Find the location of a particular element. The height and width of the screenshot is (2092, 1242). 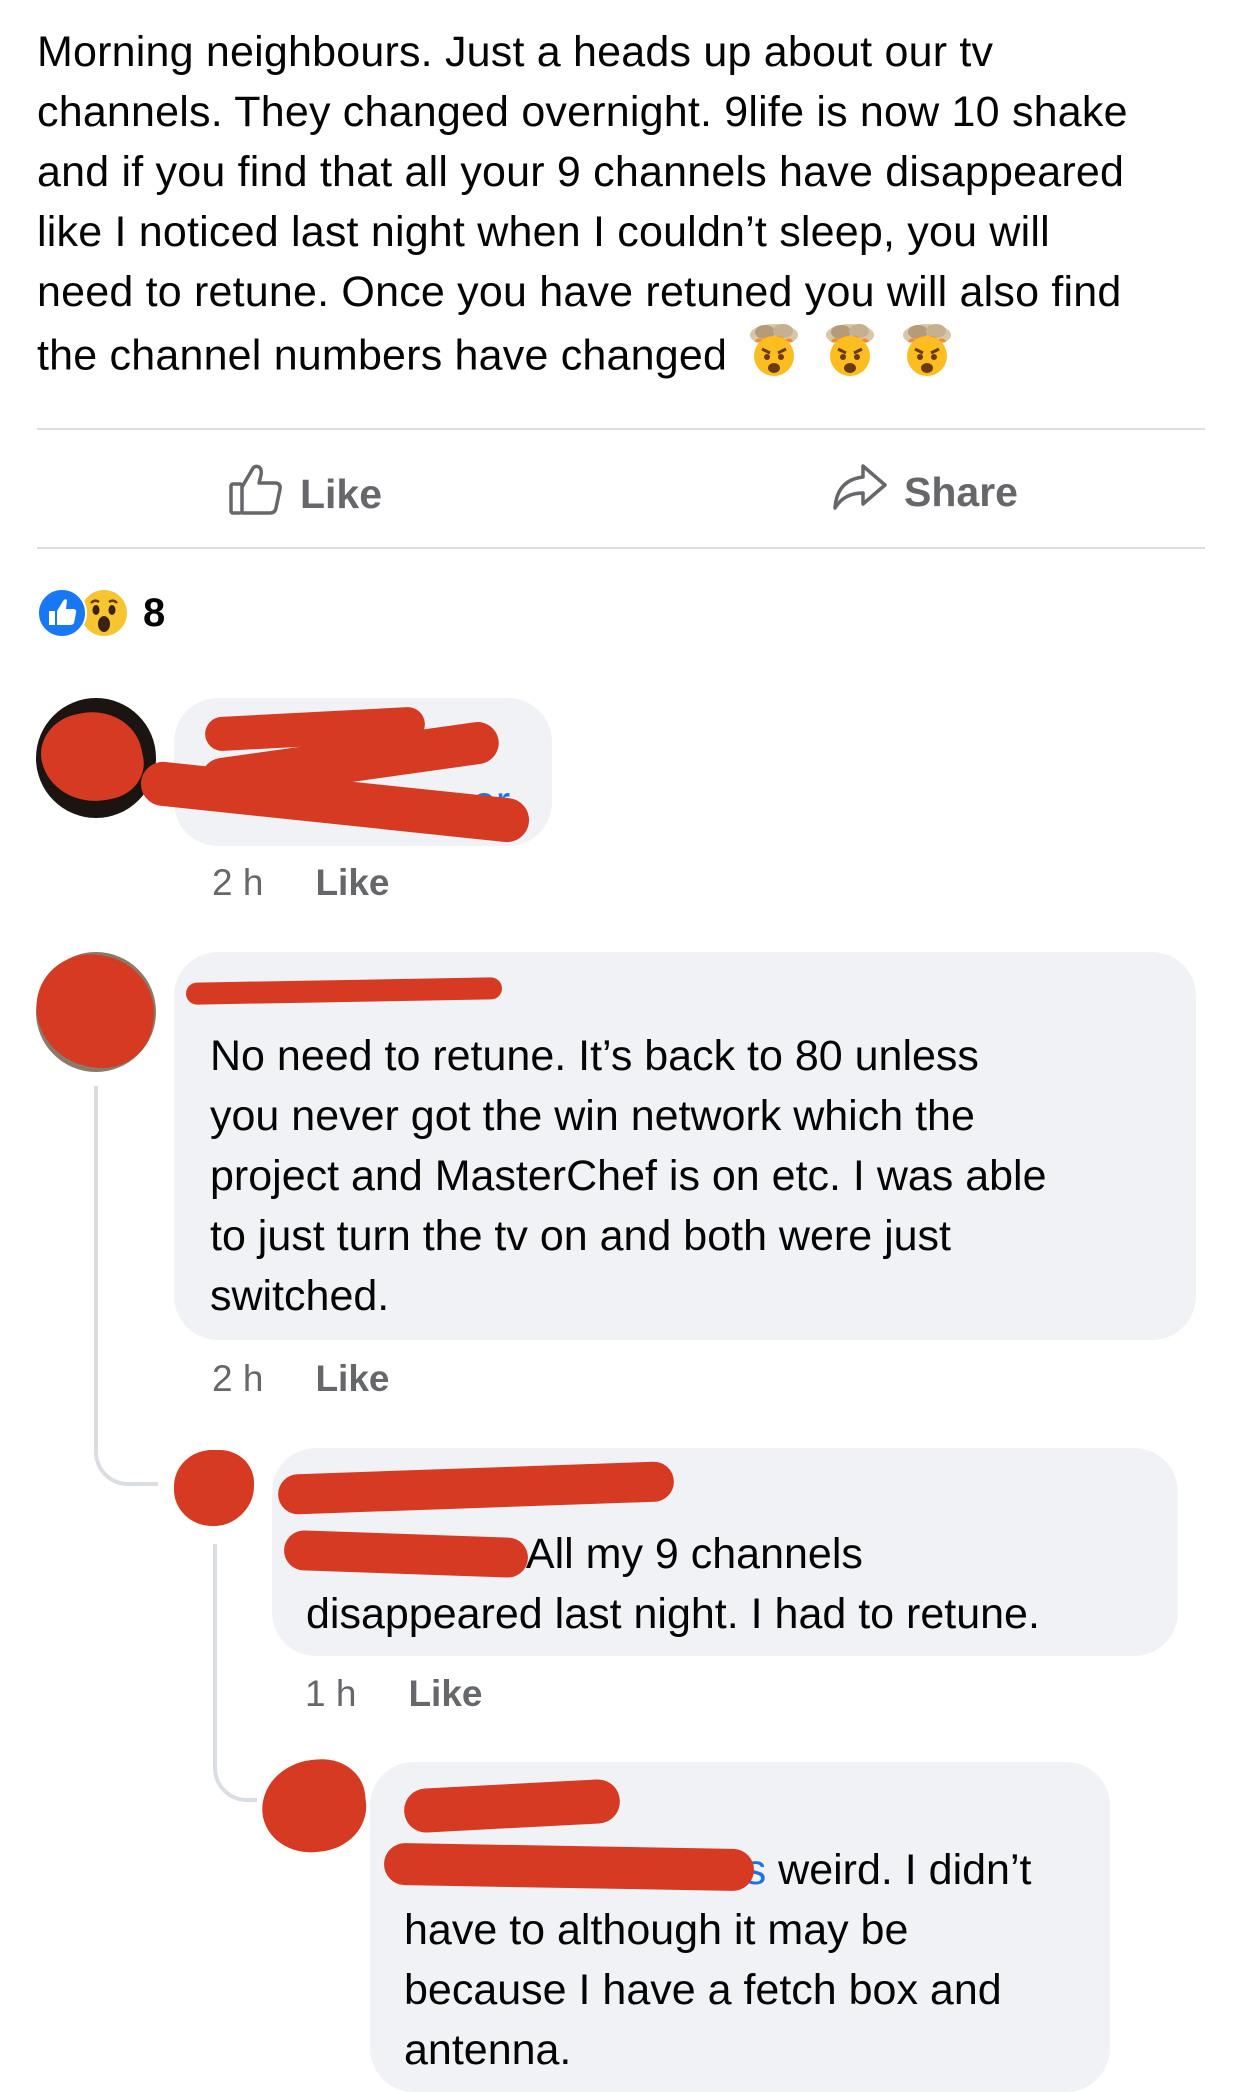

reactions-summary: 8 is located at coordinates (101, 613).